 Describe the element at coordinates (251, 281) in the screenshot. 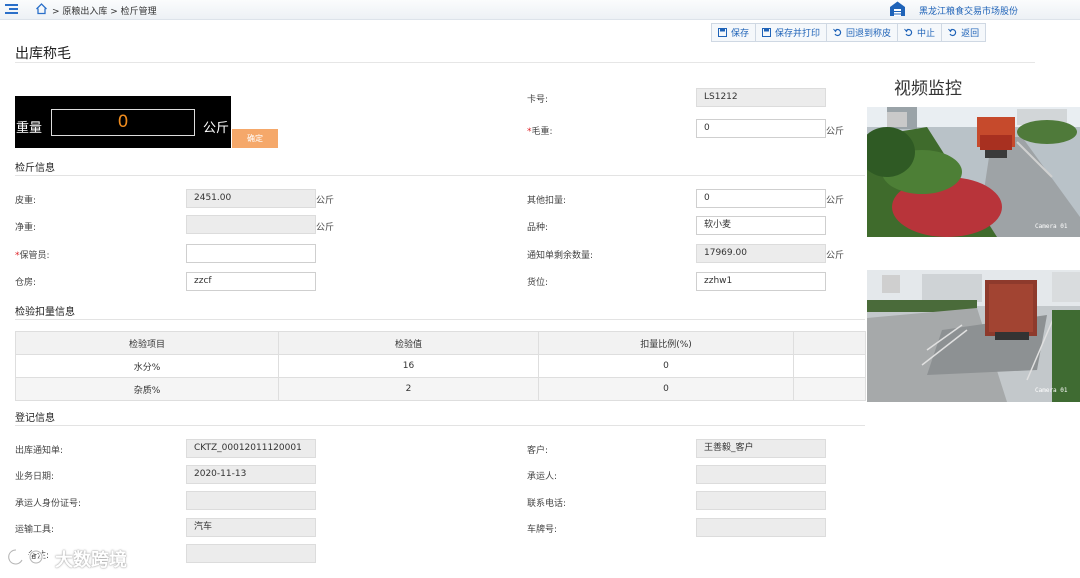

I see `warehouse-field: zzcf` at that location.